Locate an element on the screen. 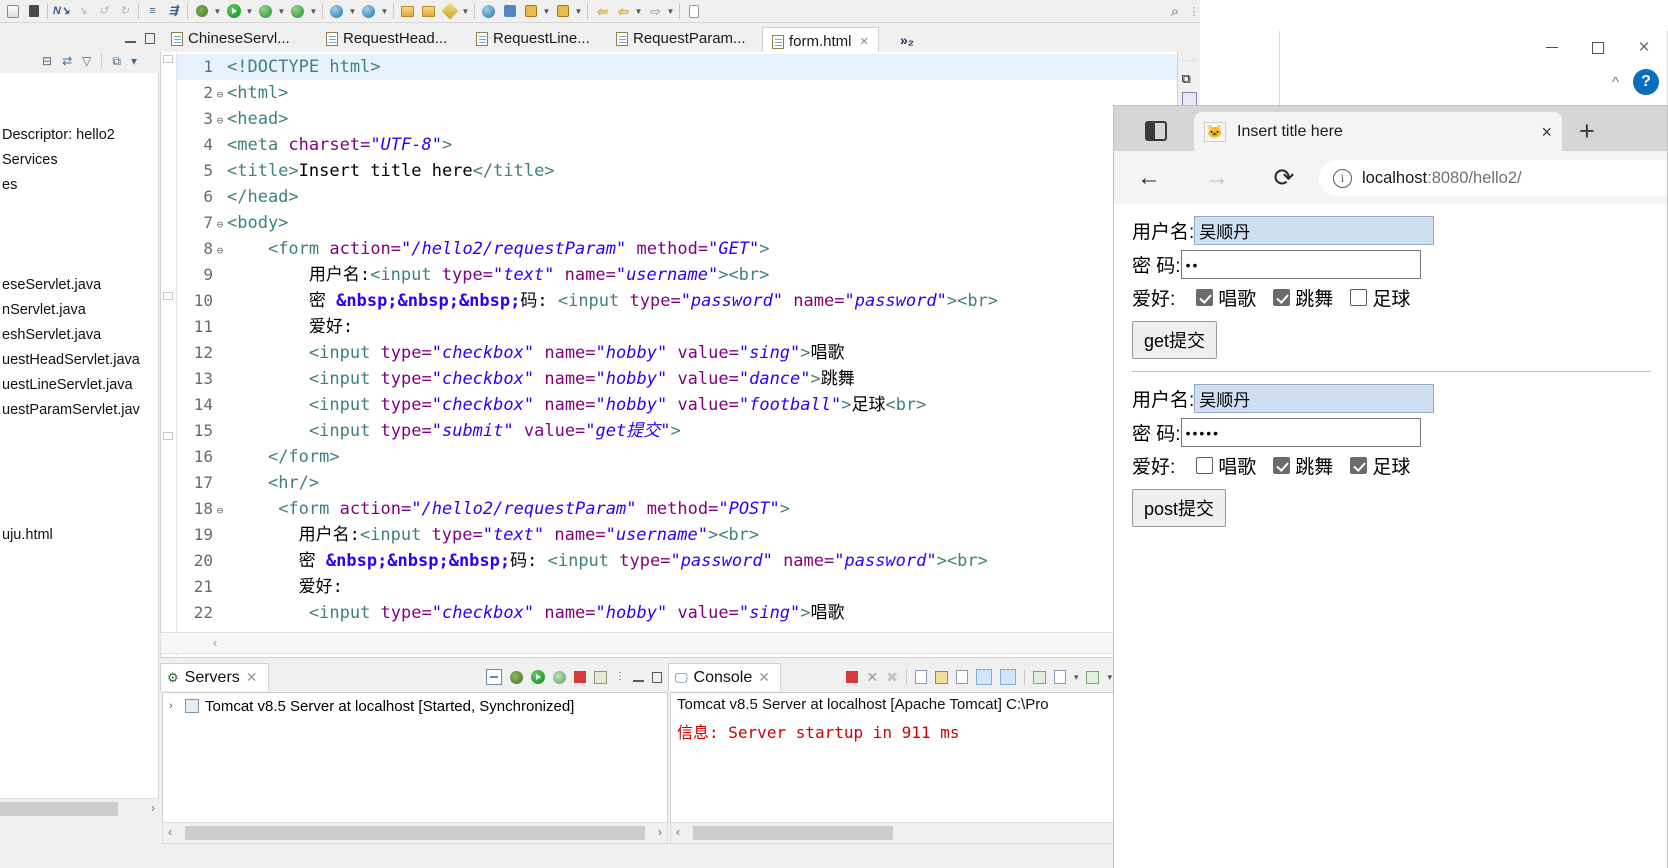 The width and height of the screenshot is (1668, 868). close-tab-icon: × is located at coordinates (1546, 132).